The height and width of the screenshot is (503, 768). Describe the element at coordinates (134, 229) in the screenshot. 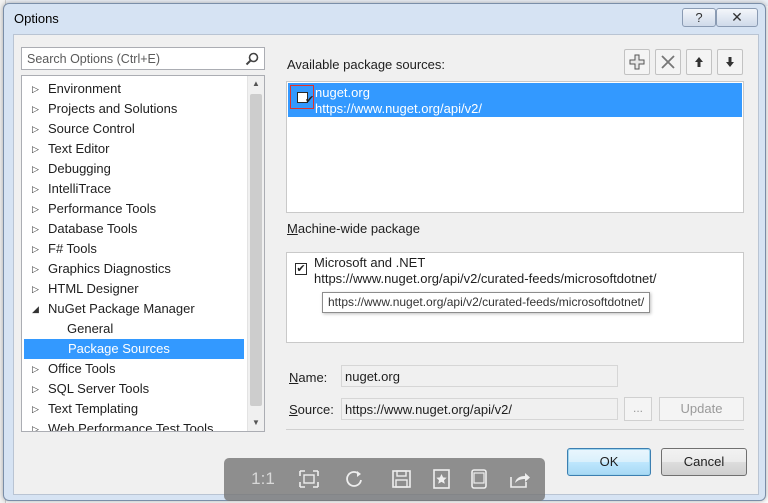

I see `tree-item: ▷ Database Tools` at that location.